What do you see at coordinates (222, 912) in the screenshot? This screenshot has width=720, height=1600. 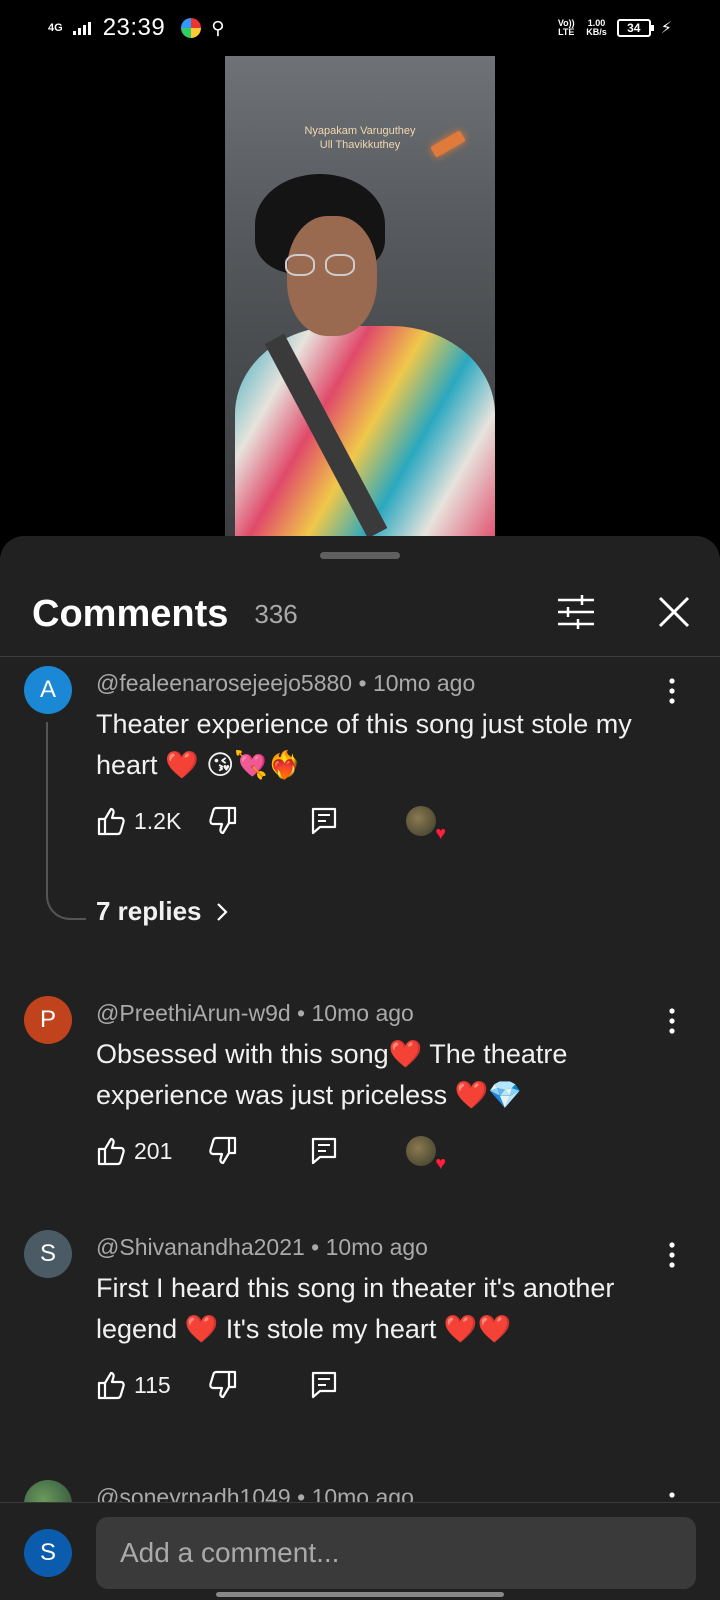 I see `chevron-right-icon` at bounding box center [222, 912].